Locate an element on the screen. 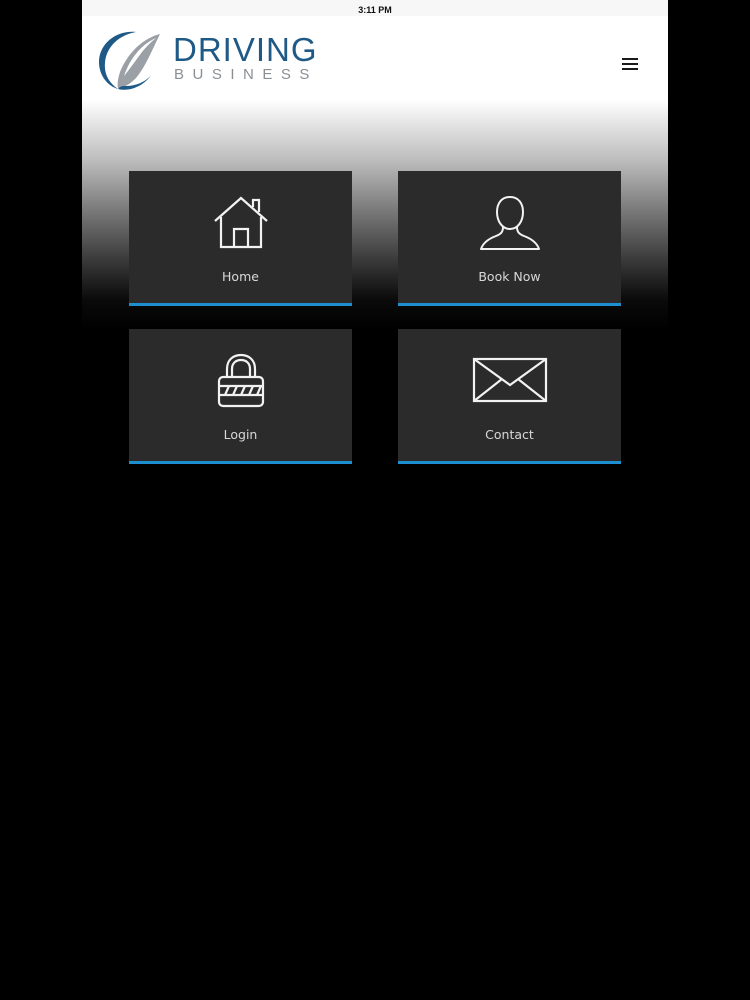  tile-home: Home is located at coordinates (240, 238).